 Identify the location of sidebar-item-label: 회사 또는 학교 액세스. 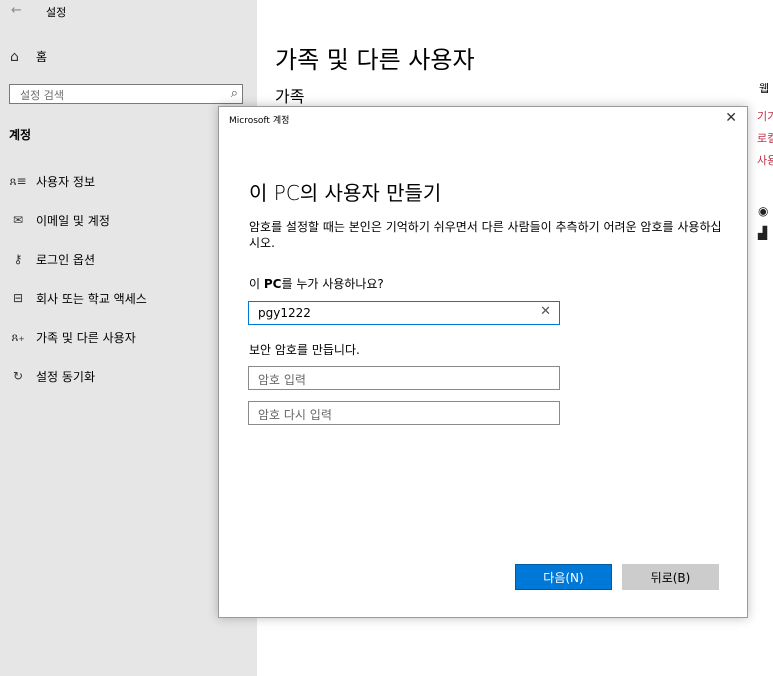
(91, 298).